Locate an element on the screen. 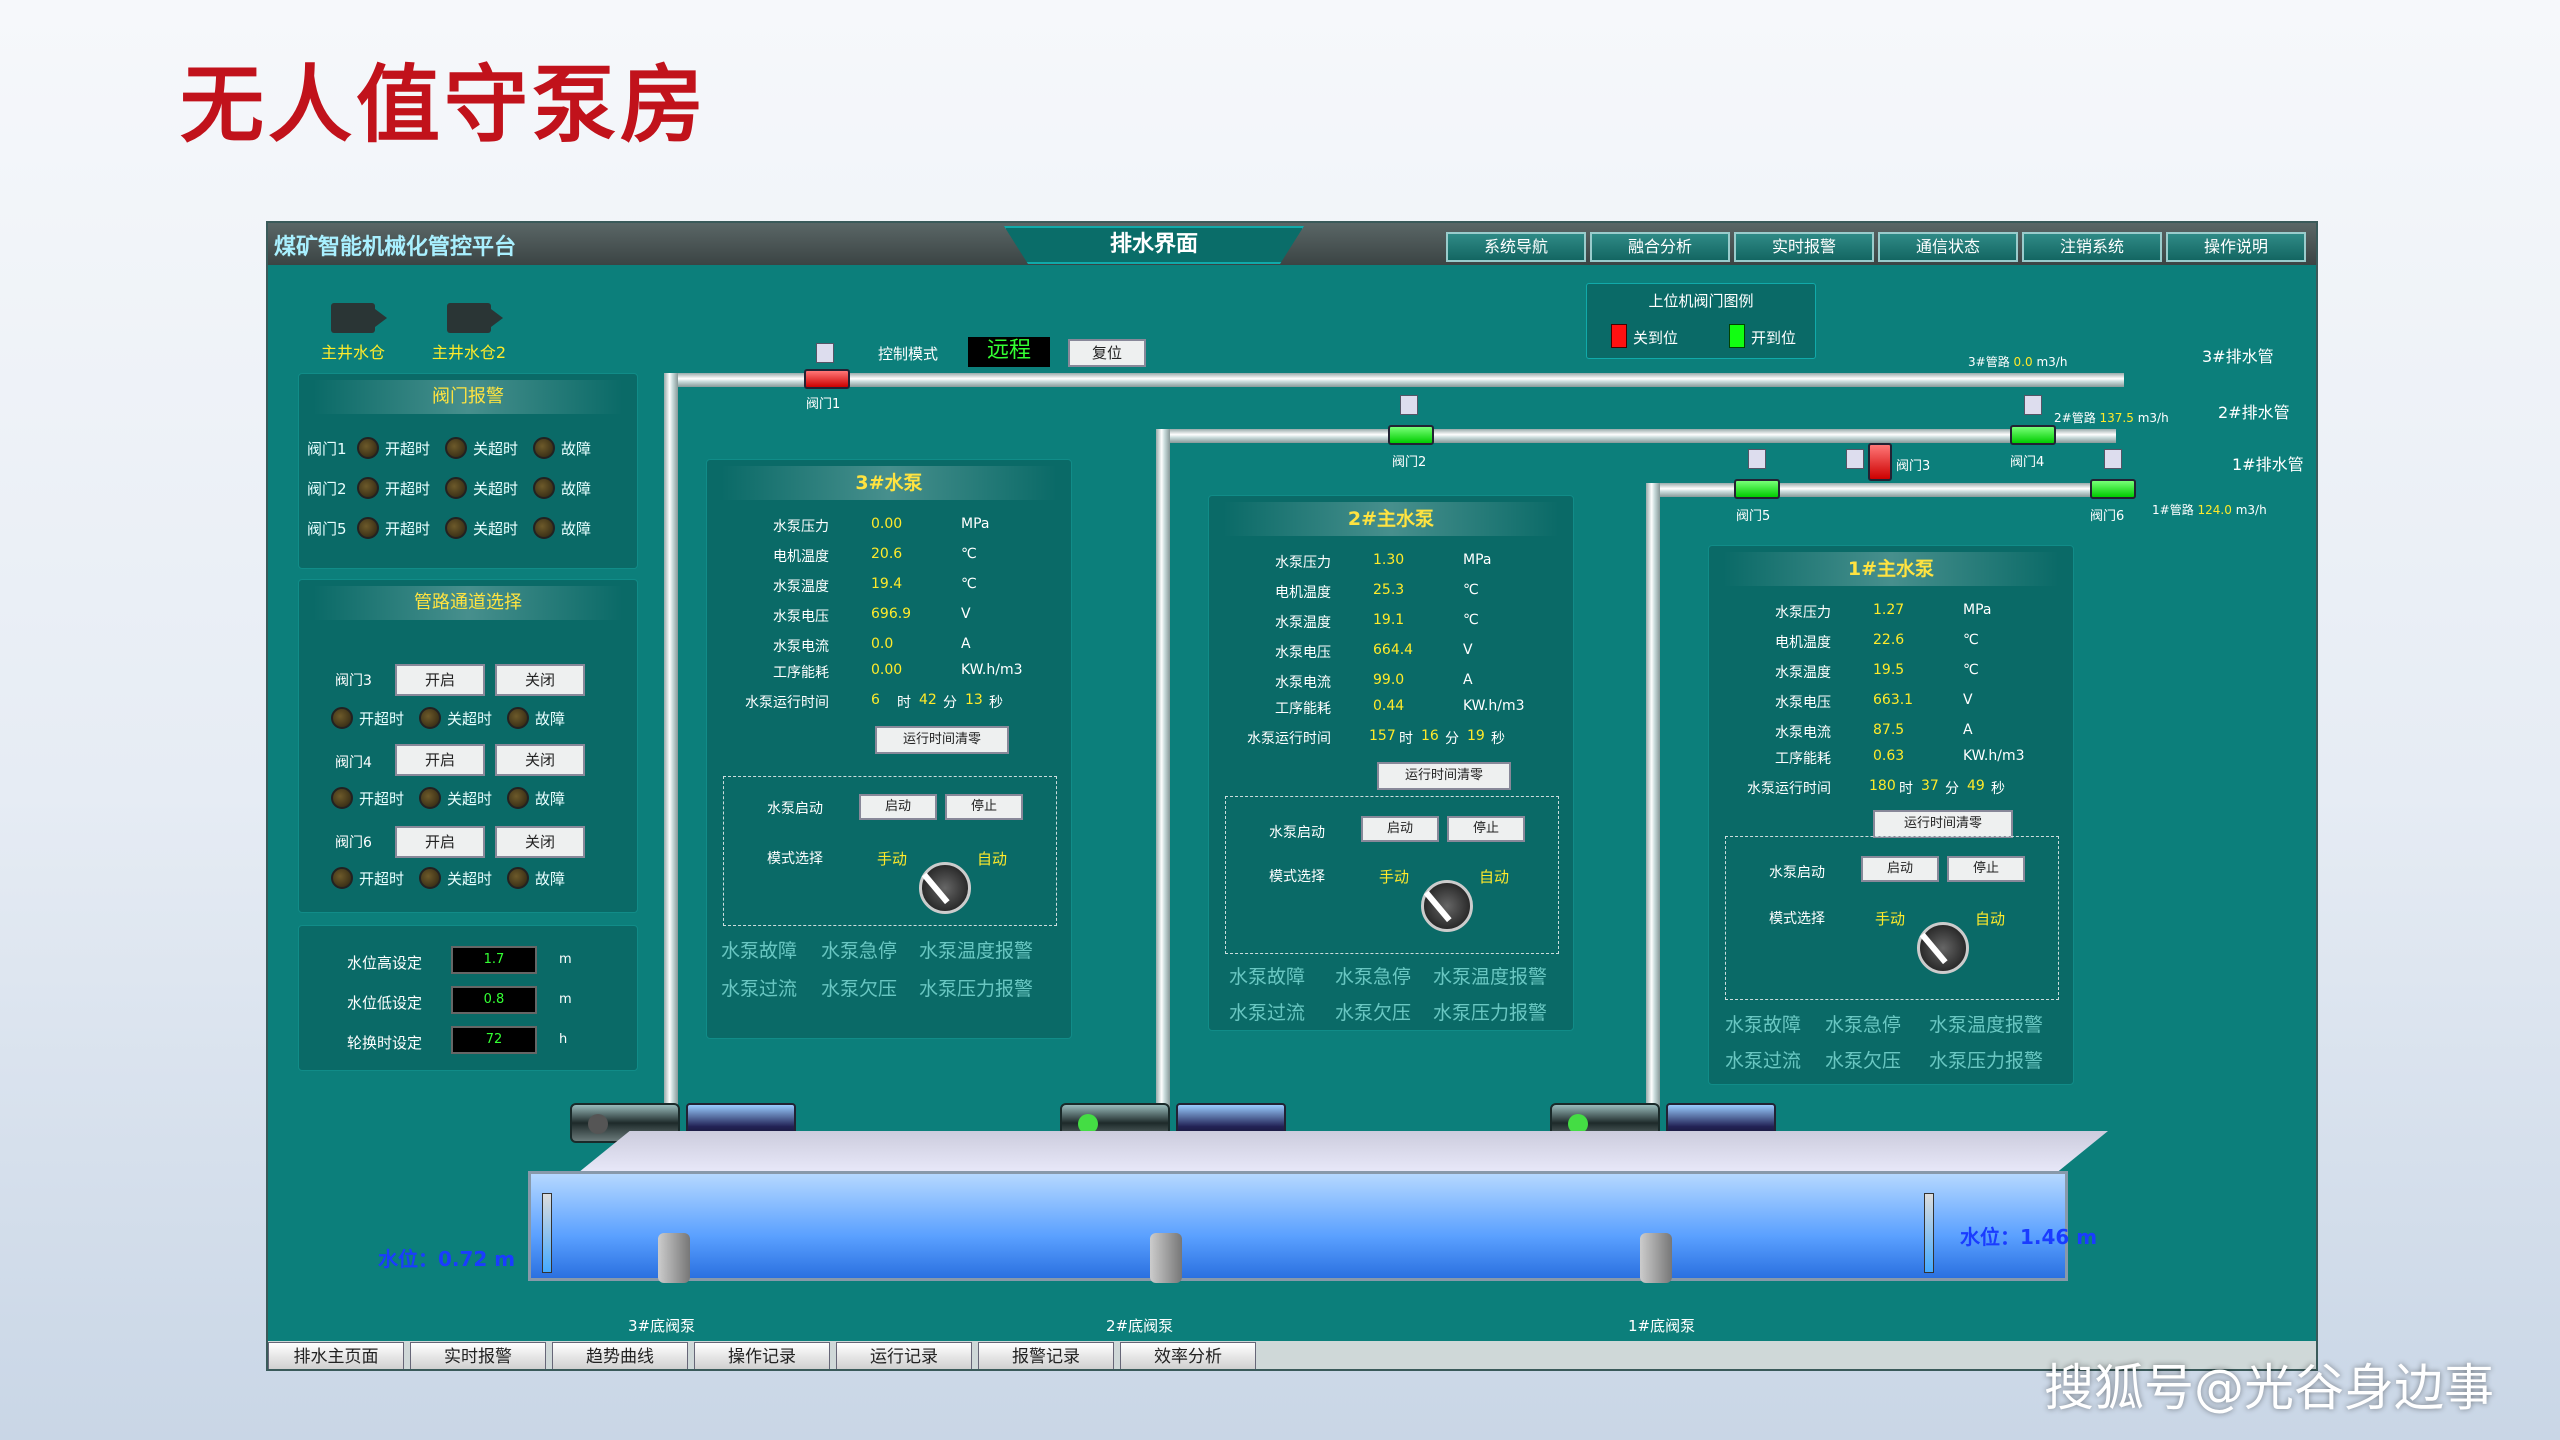  water-level-right: 水位：1.46 m is located at coordinates (2029, 1237).